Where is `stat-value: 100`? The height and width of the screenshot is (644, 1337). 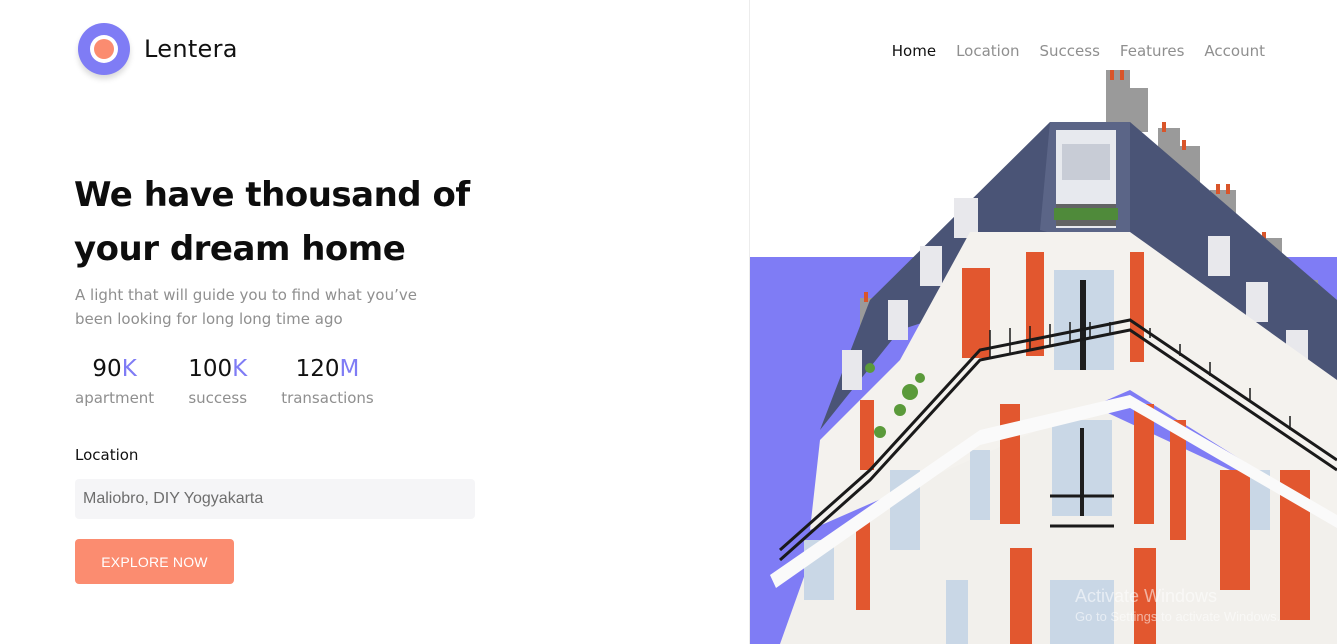 stat-value: 100 is located at coordinates (210, 369).